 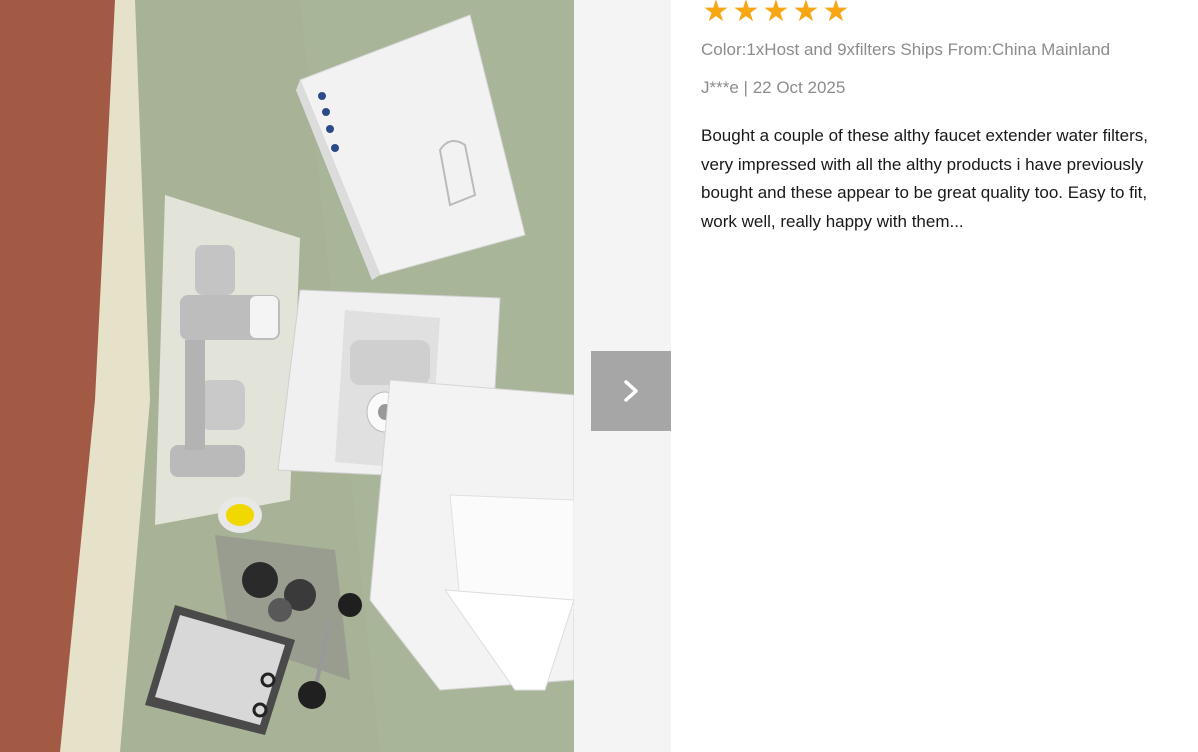 I want to click on next-image-button, so click(x=631, y=391).